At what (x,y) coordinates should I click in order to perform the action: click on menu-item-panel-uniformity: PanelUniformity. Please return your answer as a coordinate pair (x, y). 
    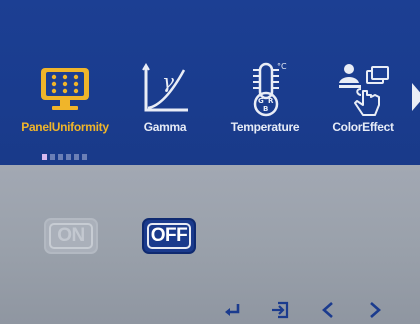
    Looking at the image, I should click on (65, 100).